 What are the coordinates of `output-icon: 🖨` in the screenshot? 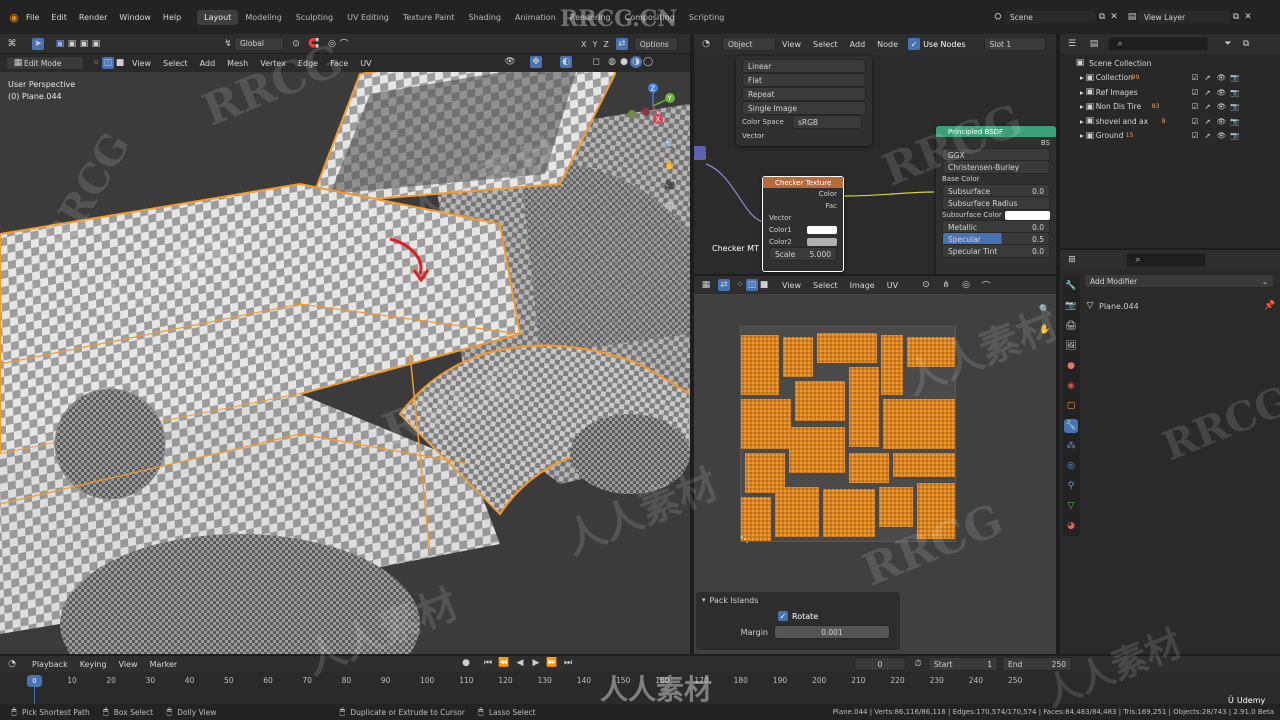 It's located at (1071, 326).